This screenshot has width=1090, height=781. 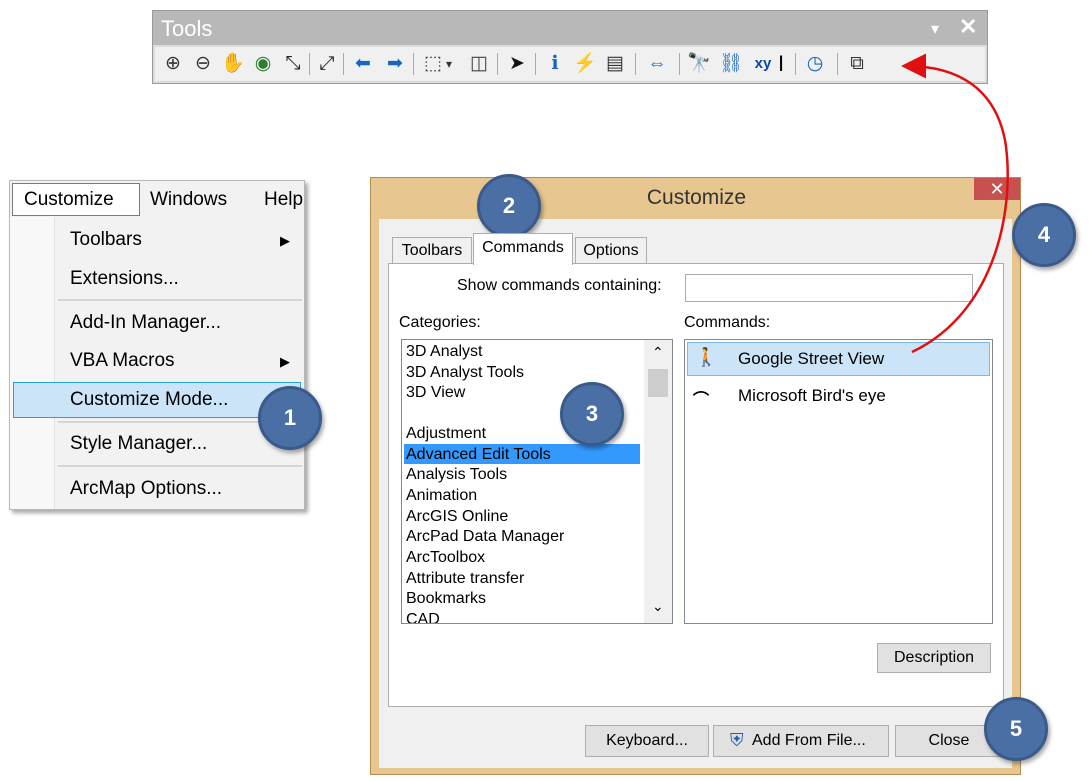 What do you see at coordinates (523, 249) in the screenshot?
I see `tab-commands: Commands` at bounding box center [523, 249].